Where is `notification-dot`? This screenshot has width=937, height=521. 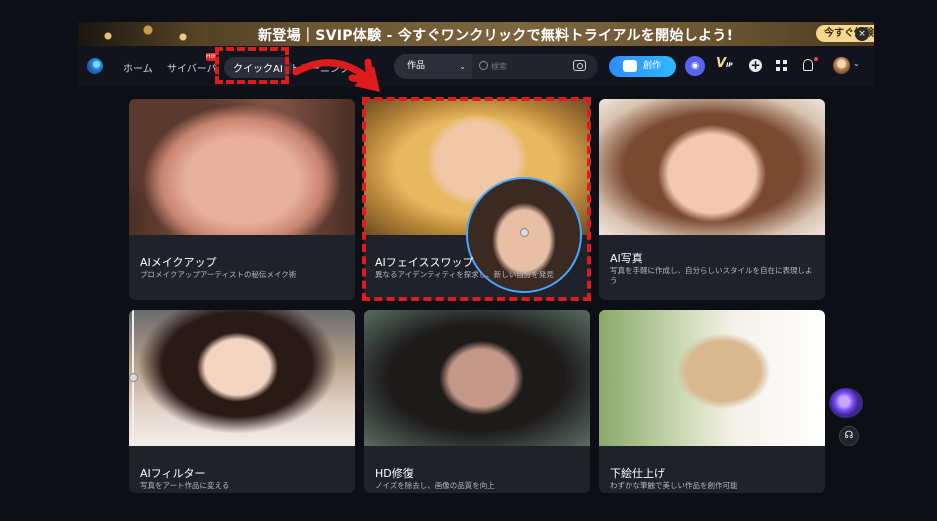 notification-dot is located at coordinates (816, 59).